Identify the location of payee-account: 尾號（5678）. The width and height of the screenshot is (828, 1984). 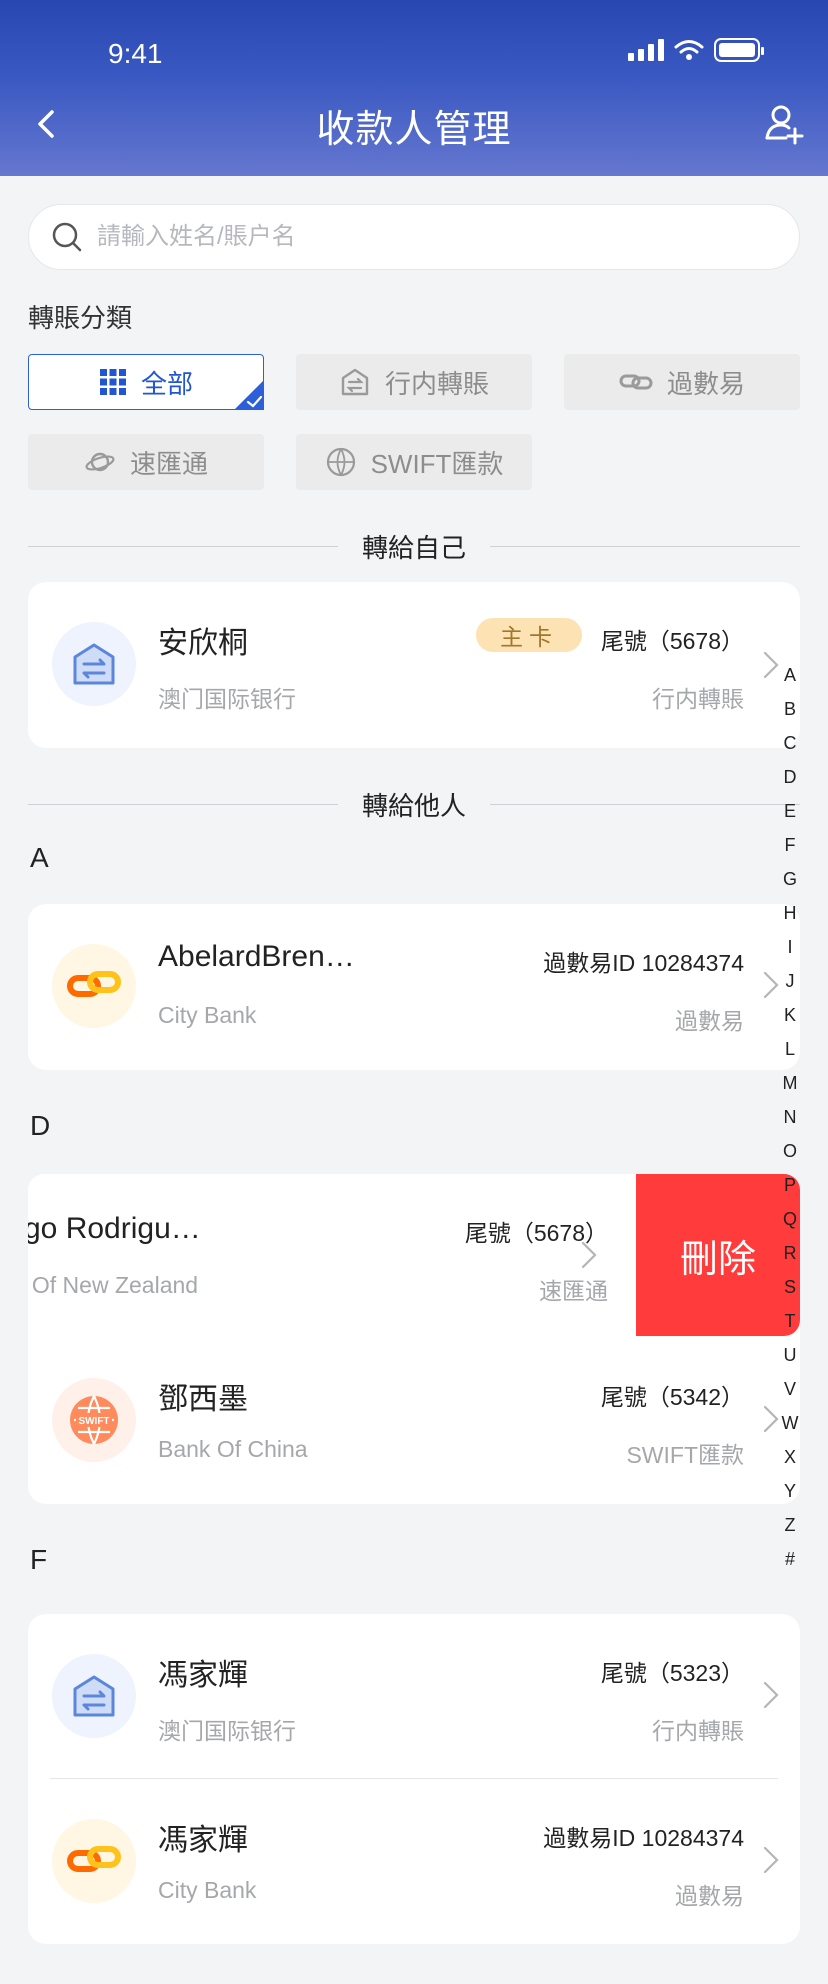
(672, 641).